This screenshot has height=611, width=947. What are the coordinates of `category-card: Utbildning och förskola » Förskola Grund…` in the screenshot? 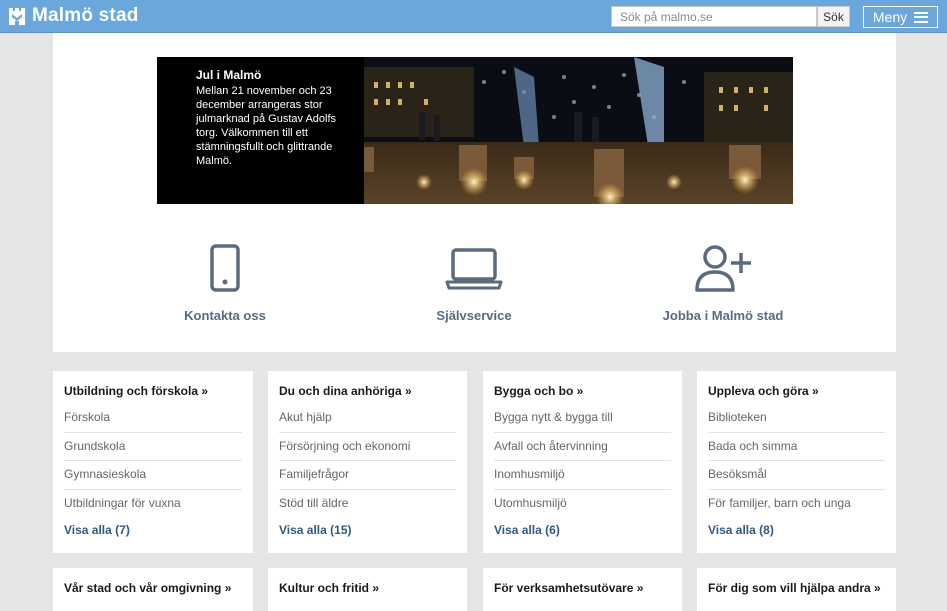 It's located at (153, 462).